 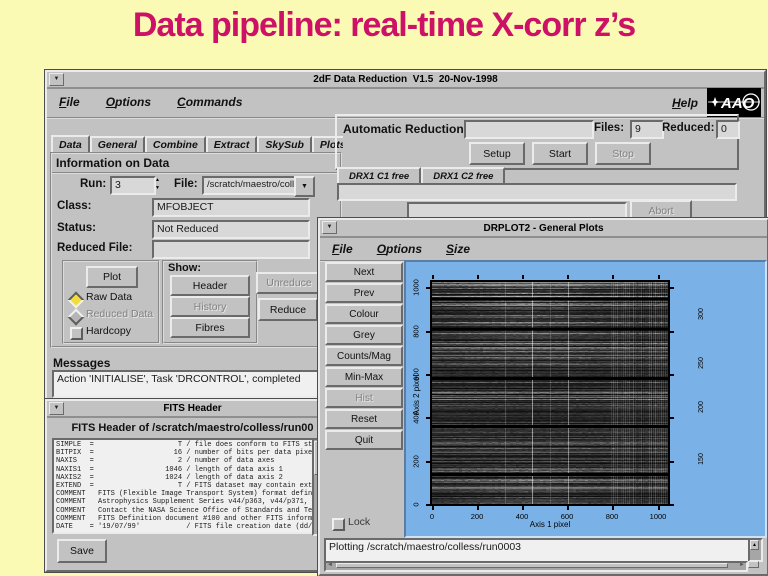 I want to click on ccd-image, so click(x=550, y=393).